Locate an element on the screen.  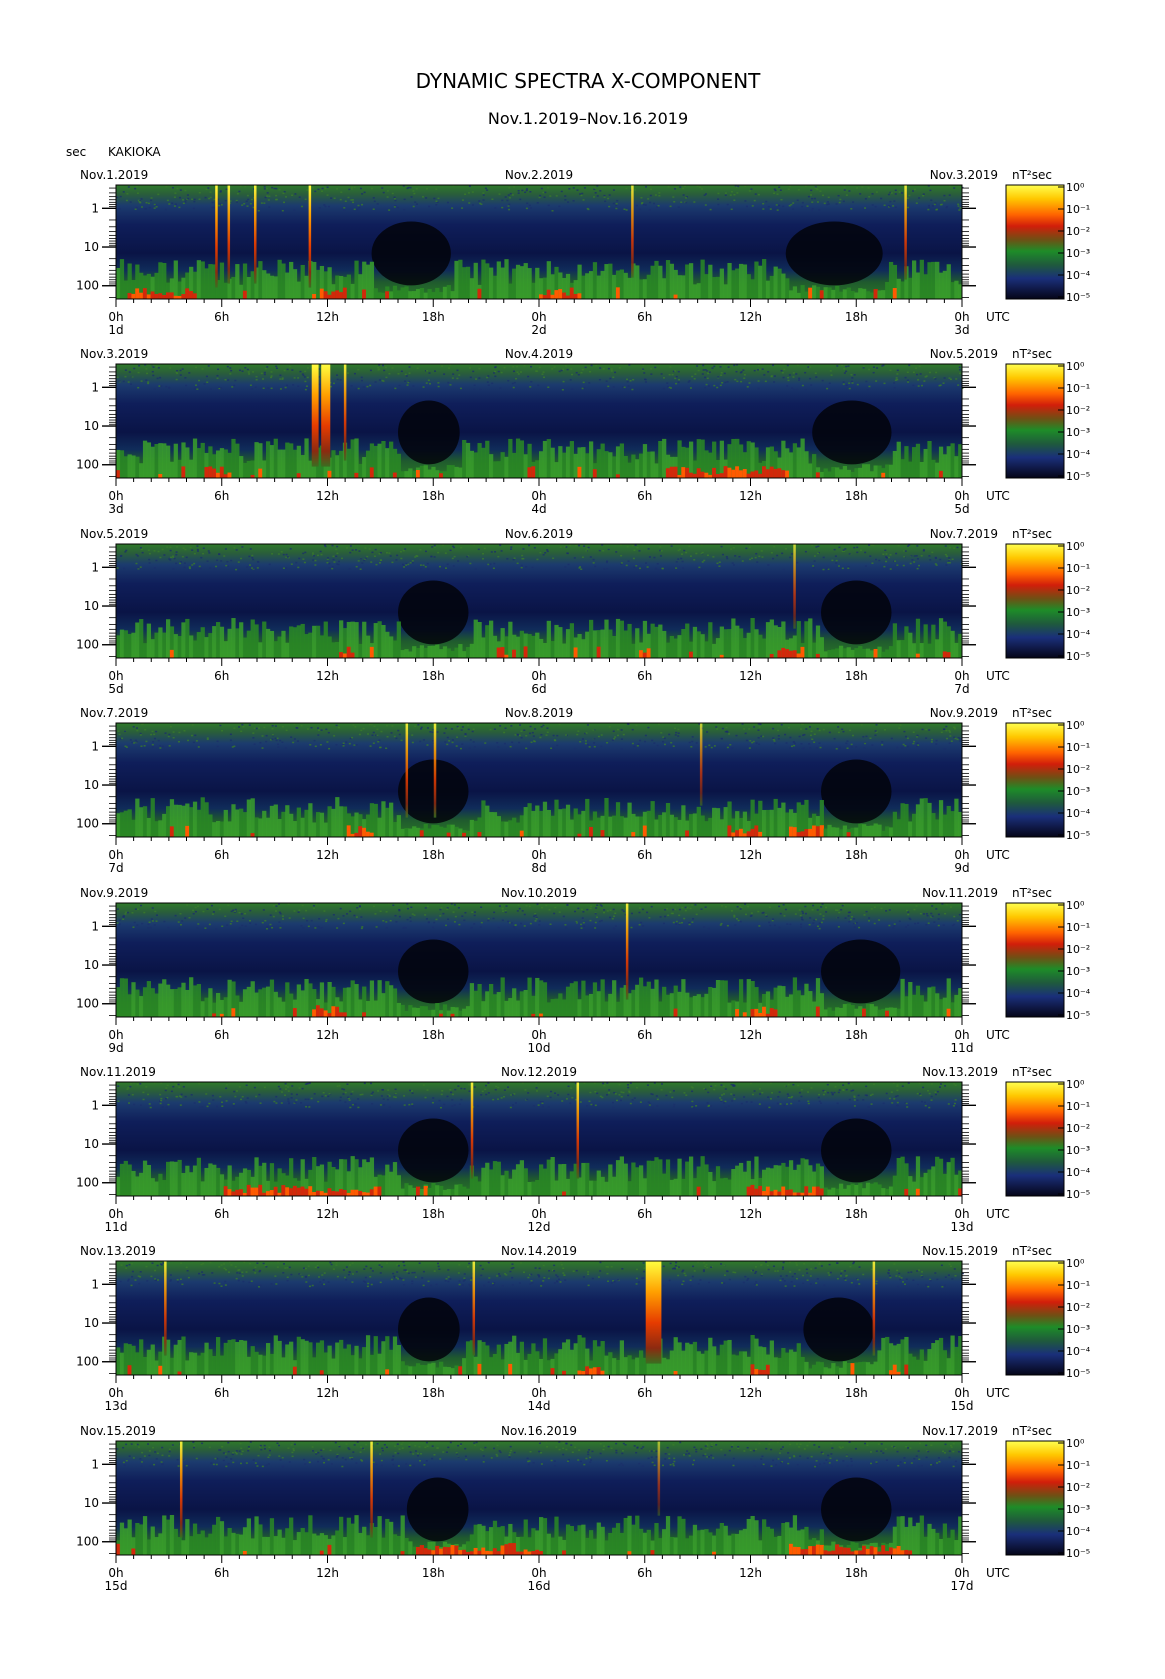
colorbar-tick-label: 10⁻⁴ is located at coordinates (1078, 454).